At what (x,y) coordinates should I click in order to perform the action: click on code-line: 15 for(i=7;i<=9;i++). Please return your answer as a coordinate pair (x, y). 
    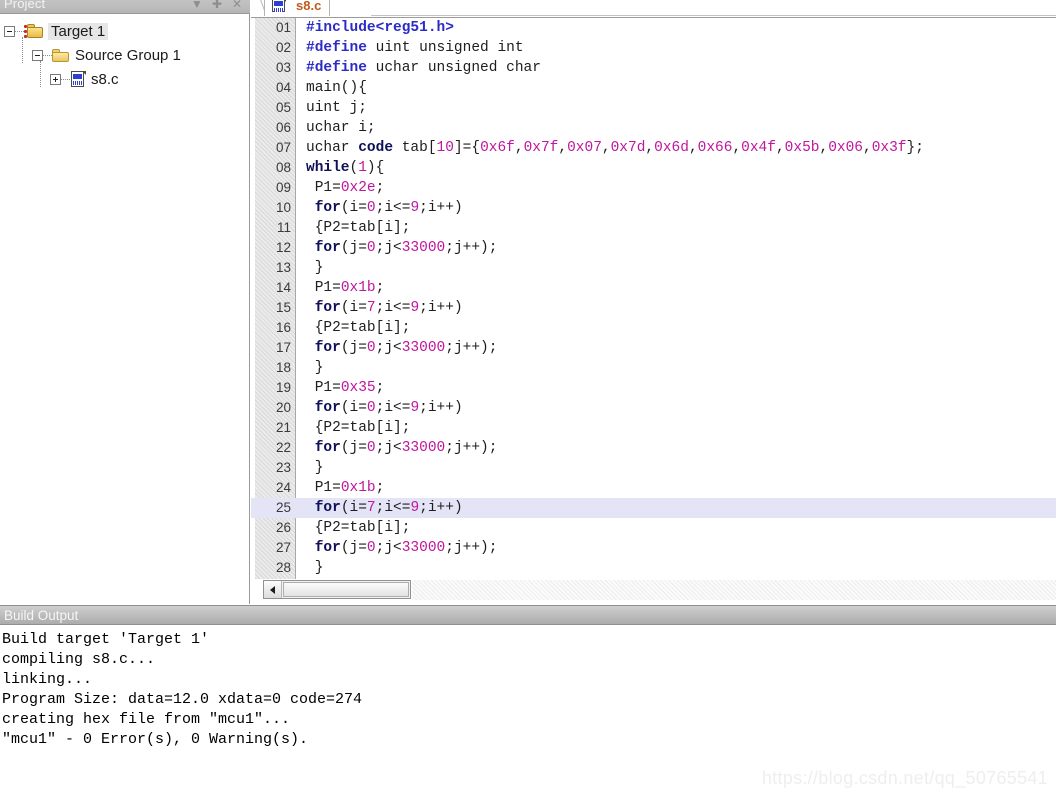
    Looking at the image, I should click on (653, 308).